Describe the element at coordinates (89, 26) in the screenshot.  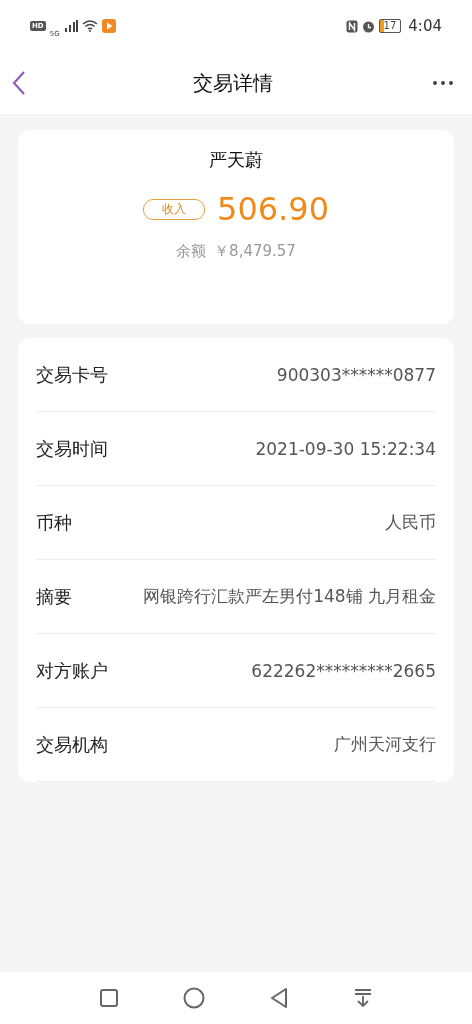
I see `wifi-icon` at that location.